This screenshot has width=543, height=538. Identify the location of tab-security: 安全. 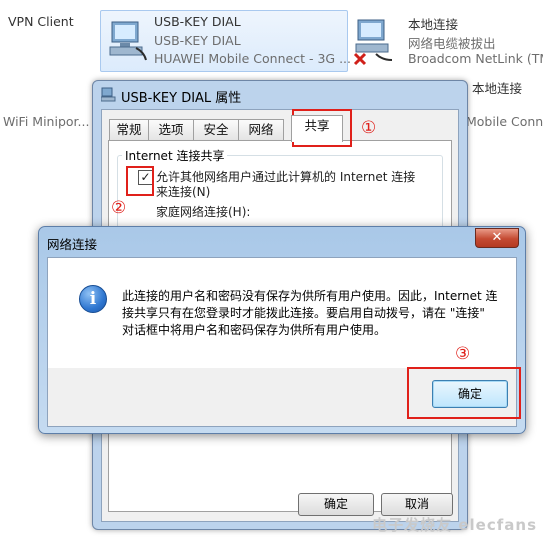
(216, 129).